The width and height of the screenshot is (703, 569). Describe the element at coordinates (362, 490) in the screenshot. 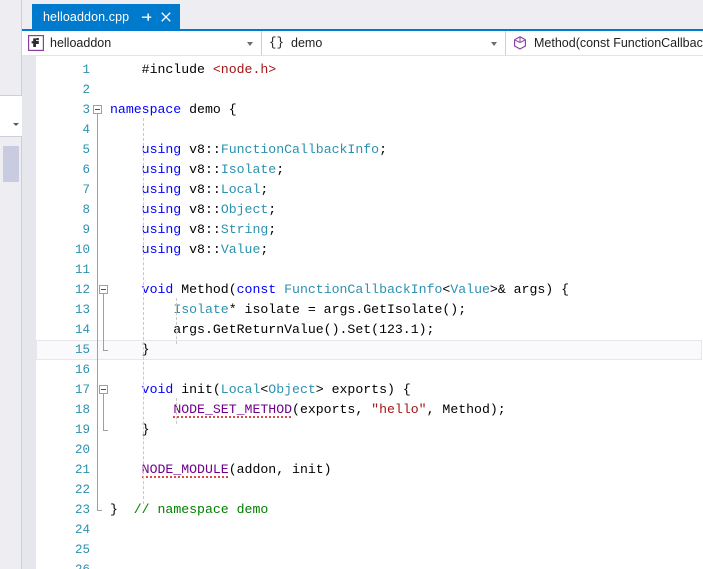

I see `code-line: 22` at that location.